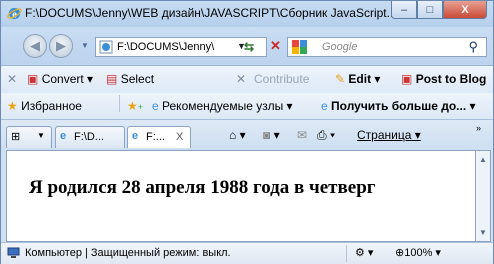  I want to click on refresh-icon: ⇆, so click(249, 47).